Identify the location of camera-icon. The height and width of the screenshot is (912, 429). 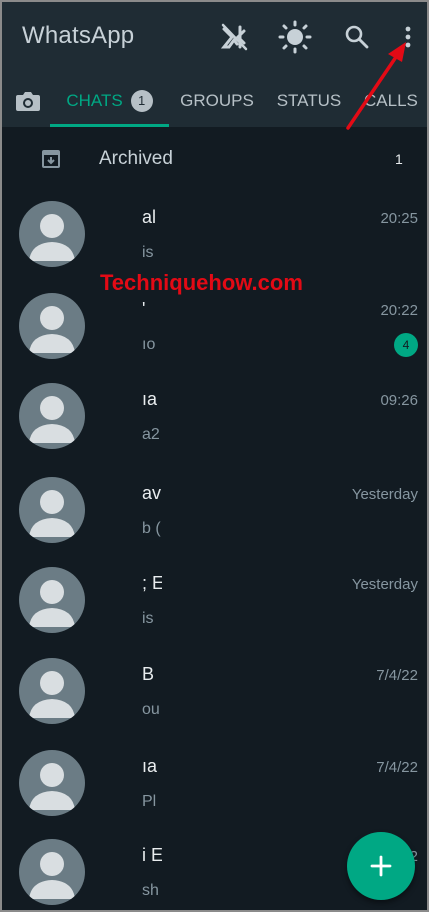
(28, 101).